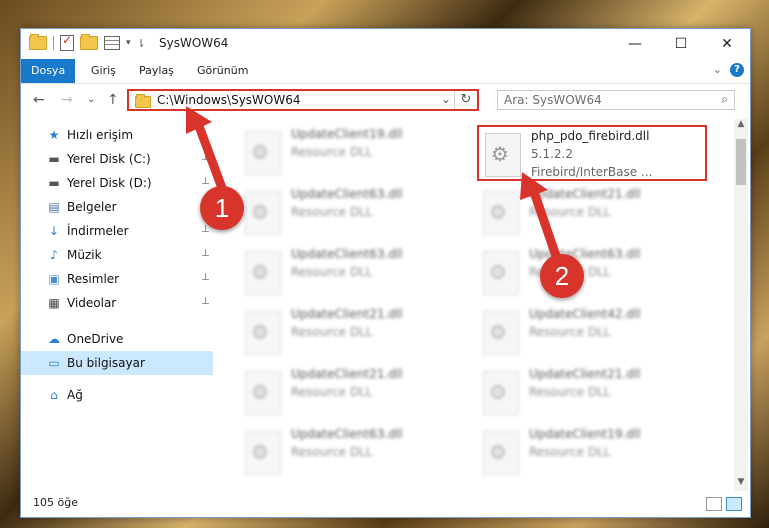 The height and width of the screenshot is (528, 769). Describe the element at coordinates (562, 276) in the screenshot. I see `step-badge-2: 2` at that location.